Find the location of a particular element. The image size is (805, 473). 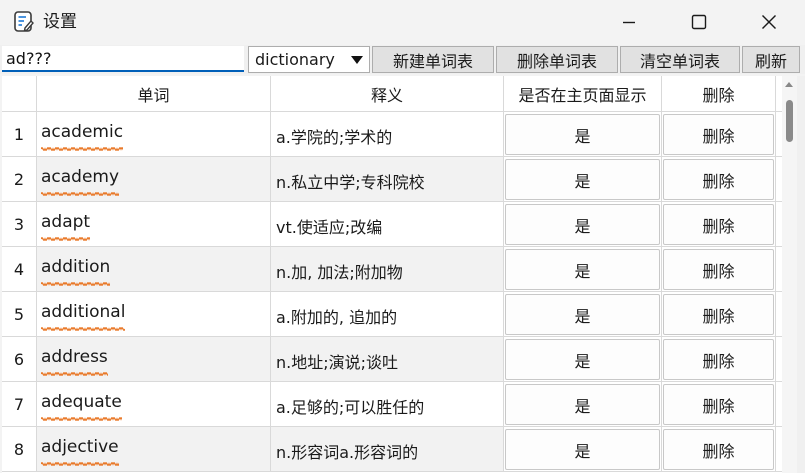

definition-text: a.学院的;学术的 is located at coordinates (334, 137).